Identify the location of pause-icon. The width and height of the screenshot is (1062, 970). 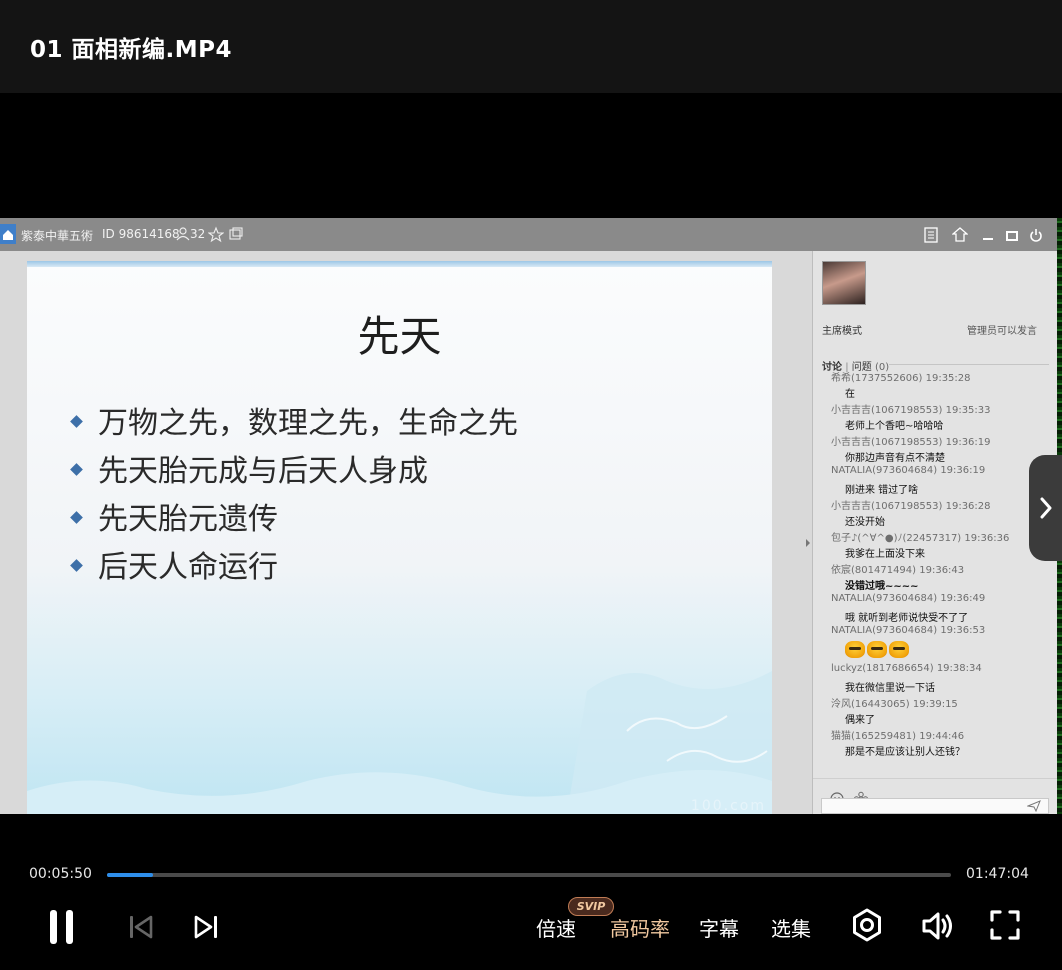
(61, 927).